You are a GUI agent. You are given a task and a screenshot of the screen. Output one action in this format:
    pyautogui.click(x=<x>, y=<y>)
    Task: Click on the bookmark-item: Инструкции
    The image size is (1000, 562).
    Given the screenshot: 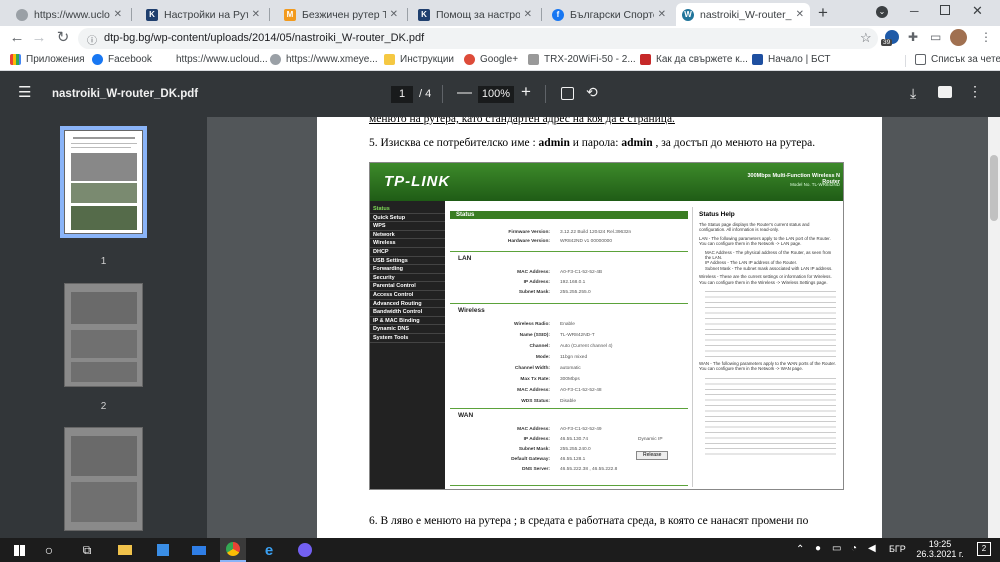 What is the action you would take?
    pyautogui.click(x=419, y=59)
    